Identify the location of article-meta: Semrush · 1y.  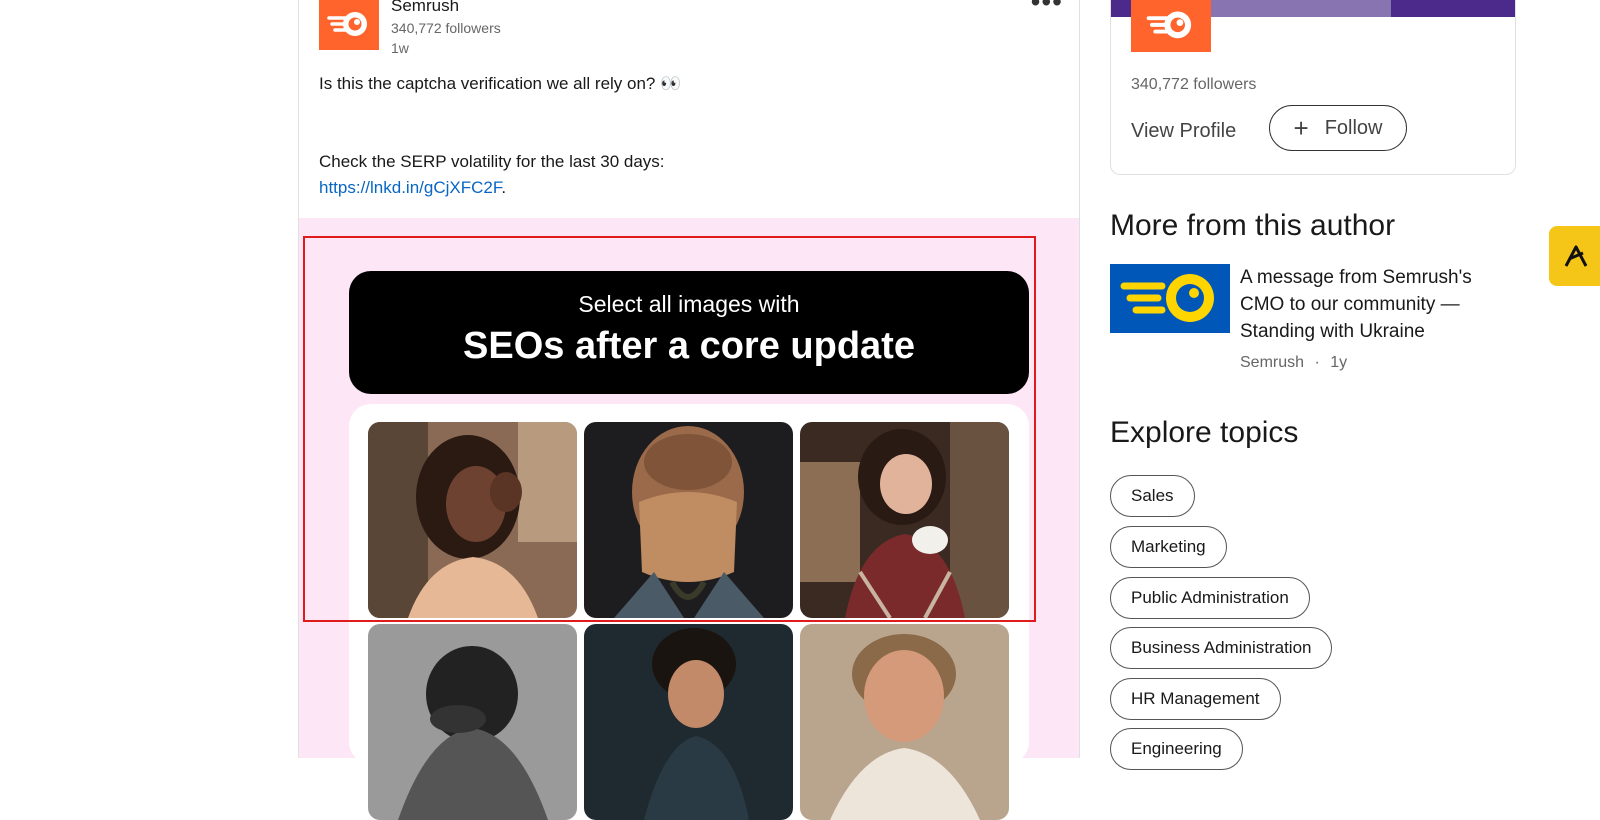
(1293, 363).